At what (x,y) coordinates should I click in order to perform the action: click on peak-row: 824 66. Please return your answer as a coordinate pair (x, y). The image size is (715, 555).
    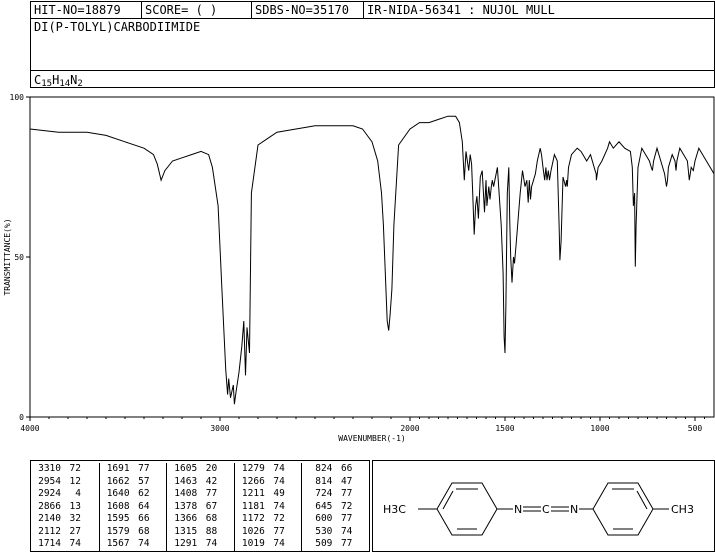
    Looking at the image, I should click on (336, 469).